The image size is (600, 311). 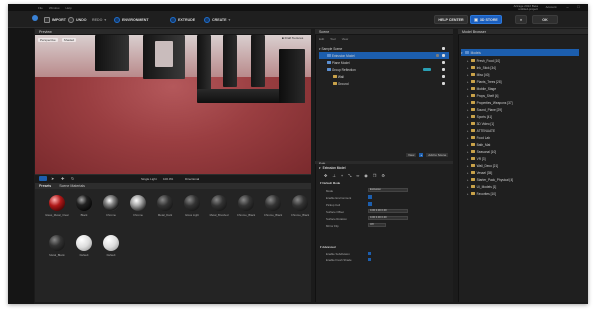 What do you see at coordinates (43, 178) in the screenshot?
I see `camera-icon` at bounding box center [43, 178].